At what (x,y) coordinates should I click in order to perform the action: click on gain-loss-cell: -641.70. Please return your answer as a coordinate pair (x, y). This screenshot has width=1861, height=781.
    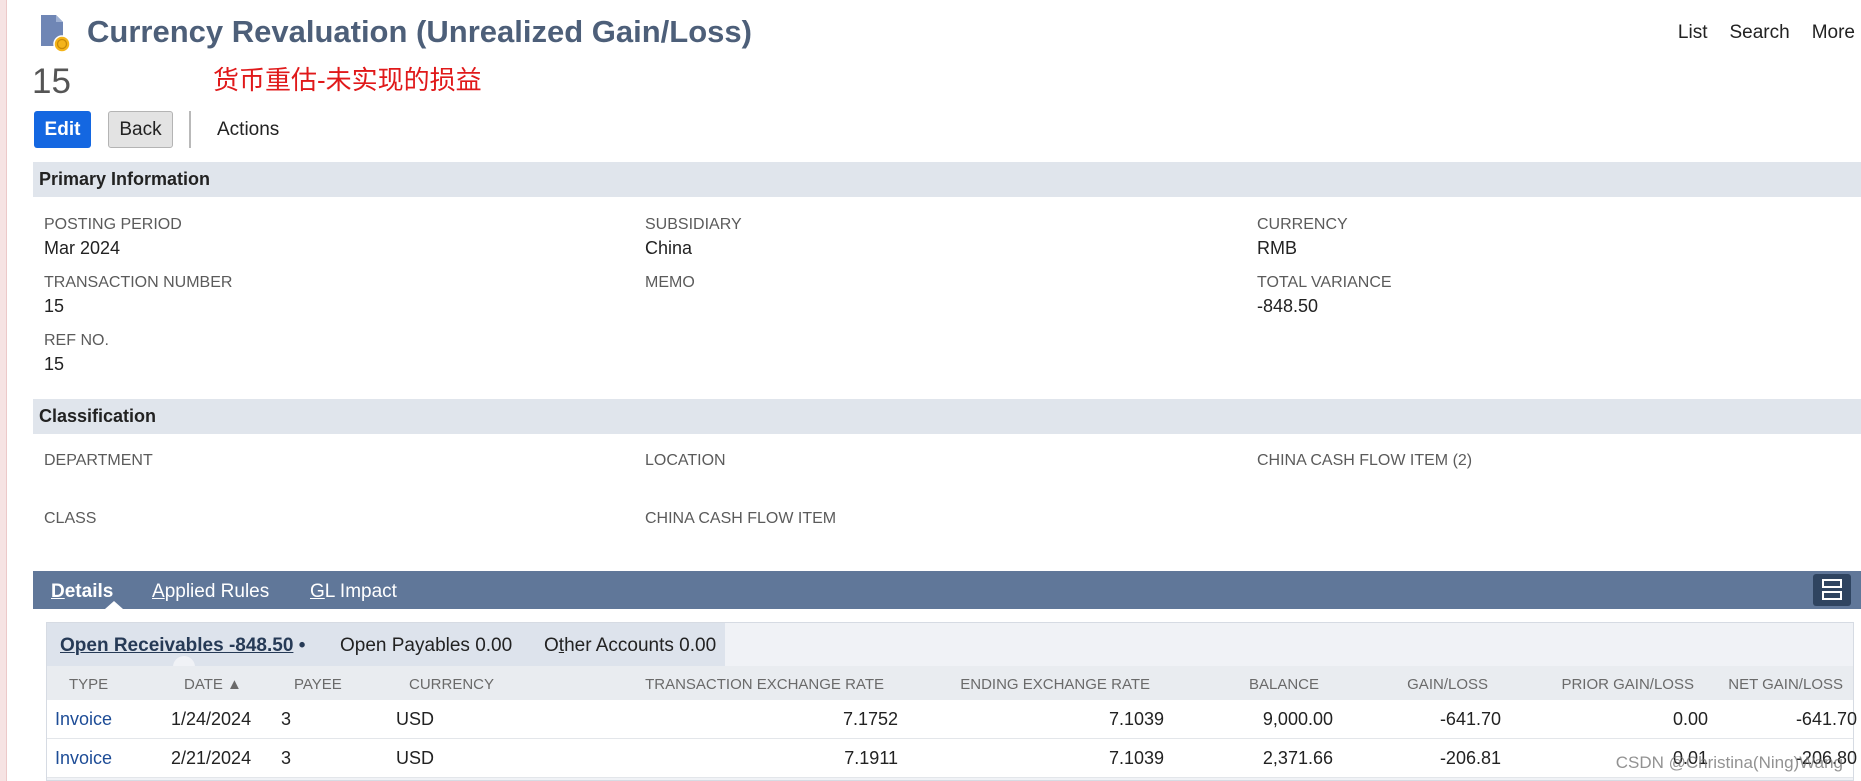
    Looking at the image, I should click on (1470, 719).